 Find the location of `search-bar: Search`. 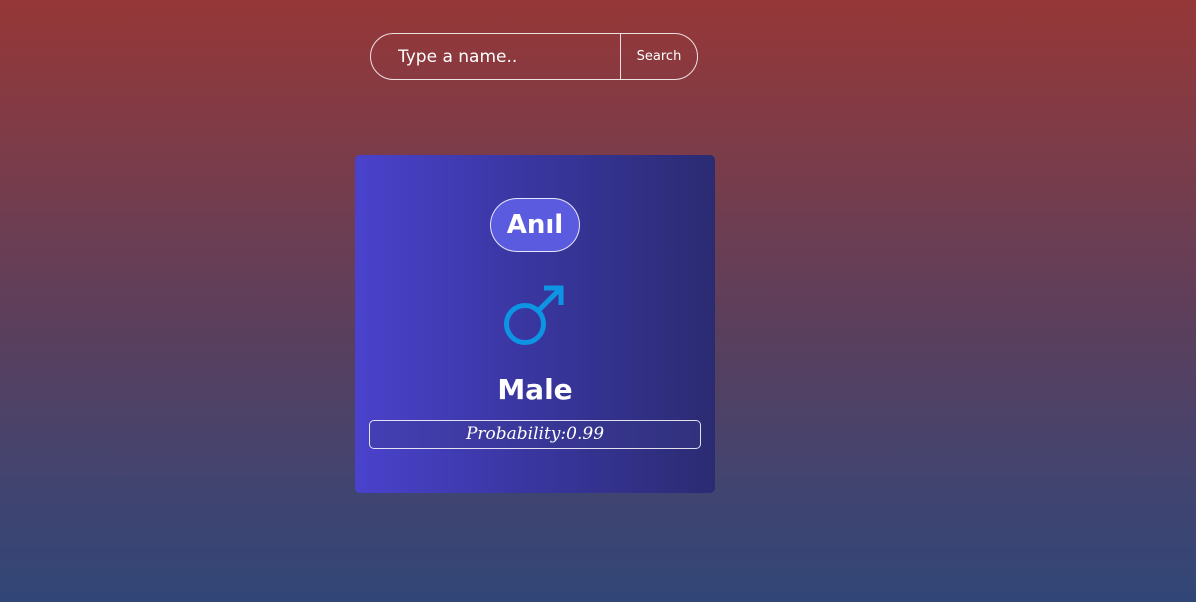

search-bar: Search is located at coordinates (534, 56).